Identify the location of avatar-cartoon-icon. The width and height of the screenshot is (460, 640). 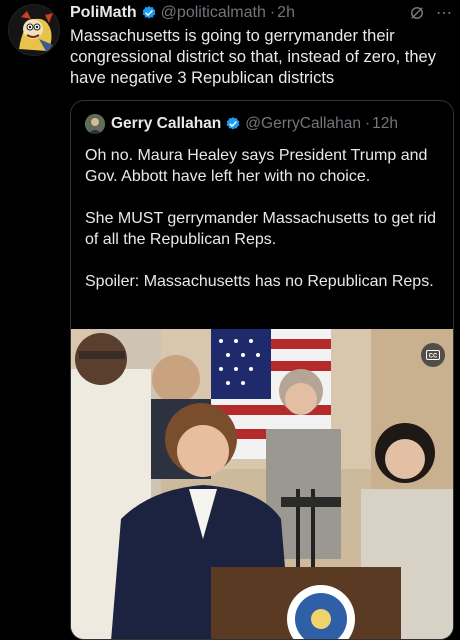
(34, 30).